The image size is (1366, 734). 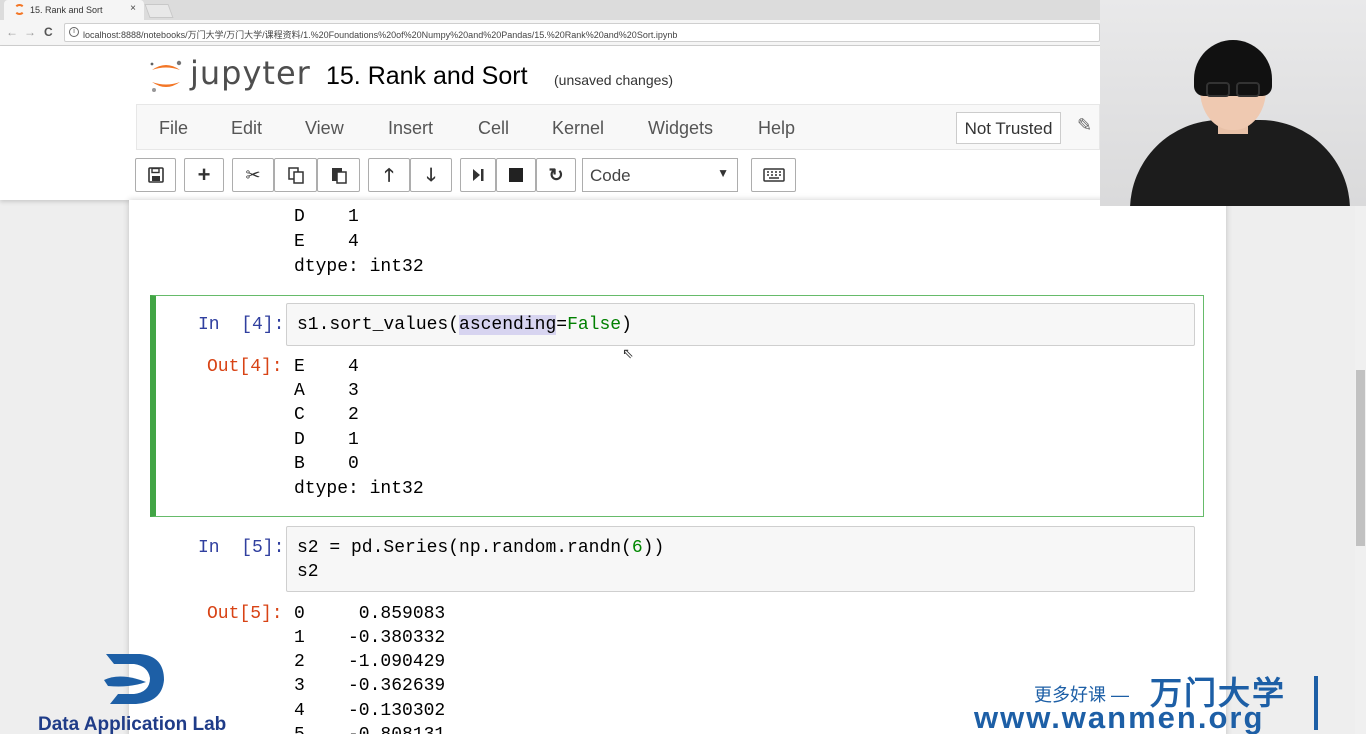 I want to click on jupyter-logo-icon, so click(x=166, y=76).